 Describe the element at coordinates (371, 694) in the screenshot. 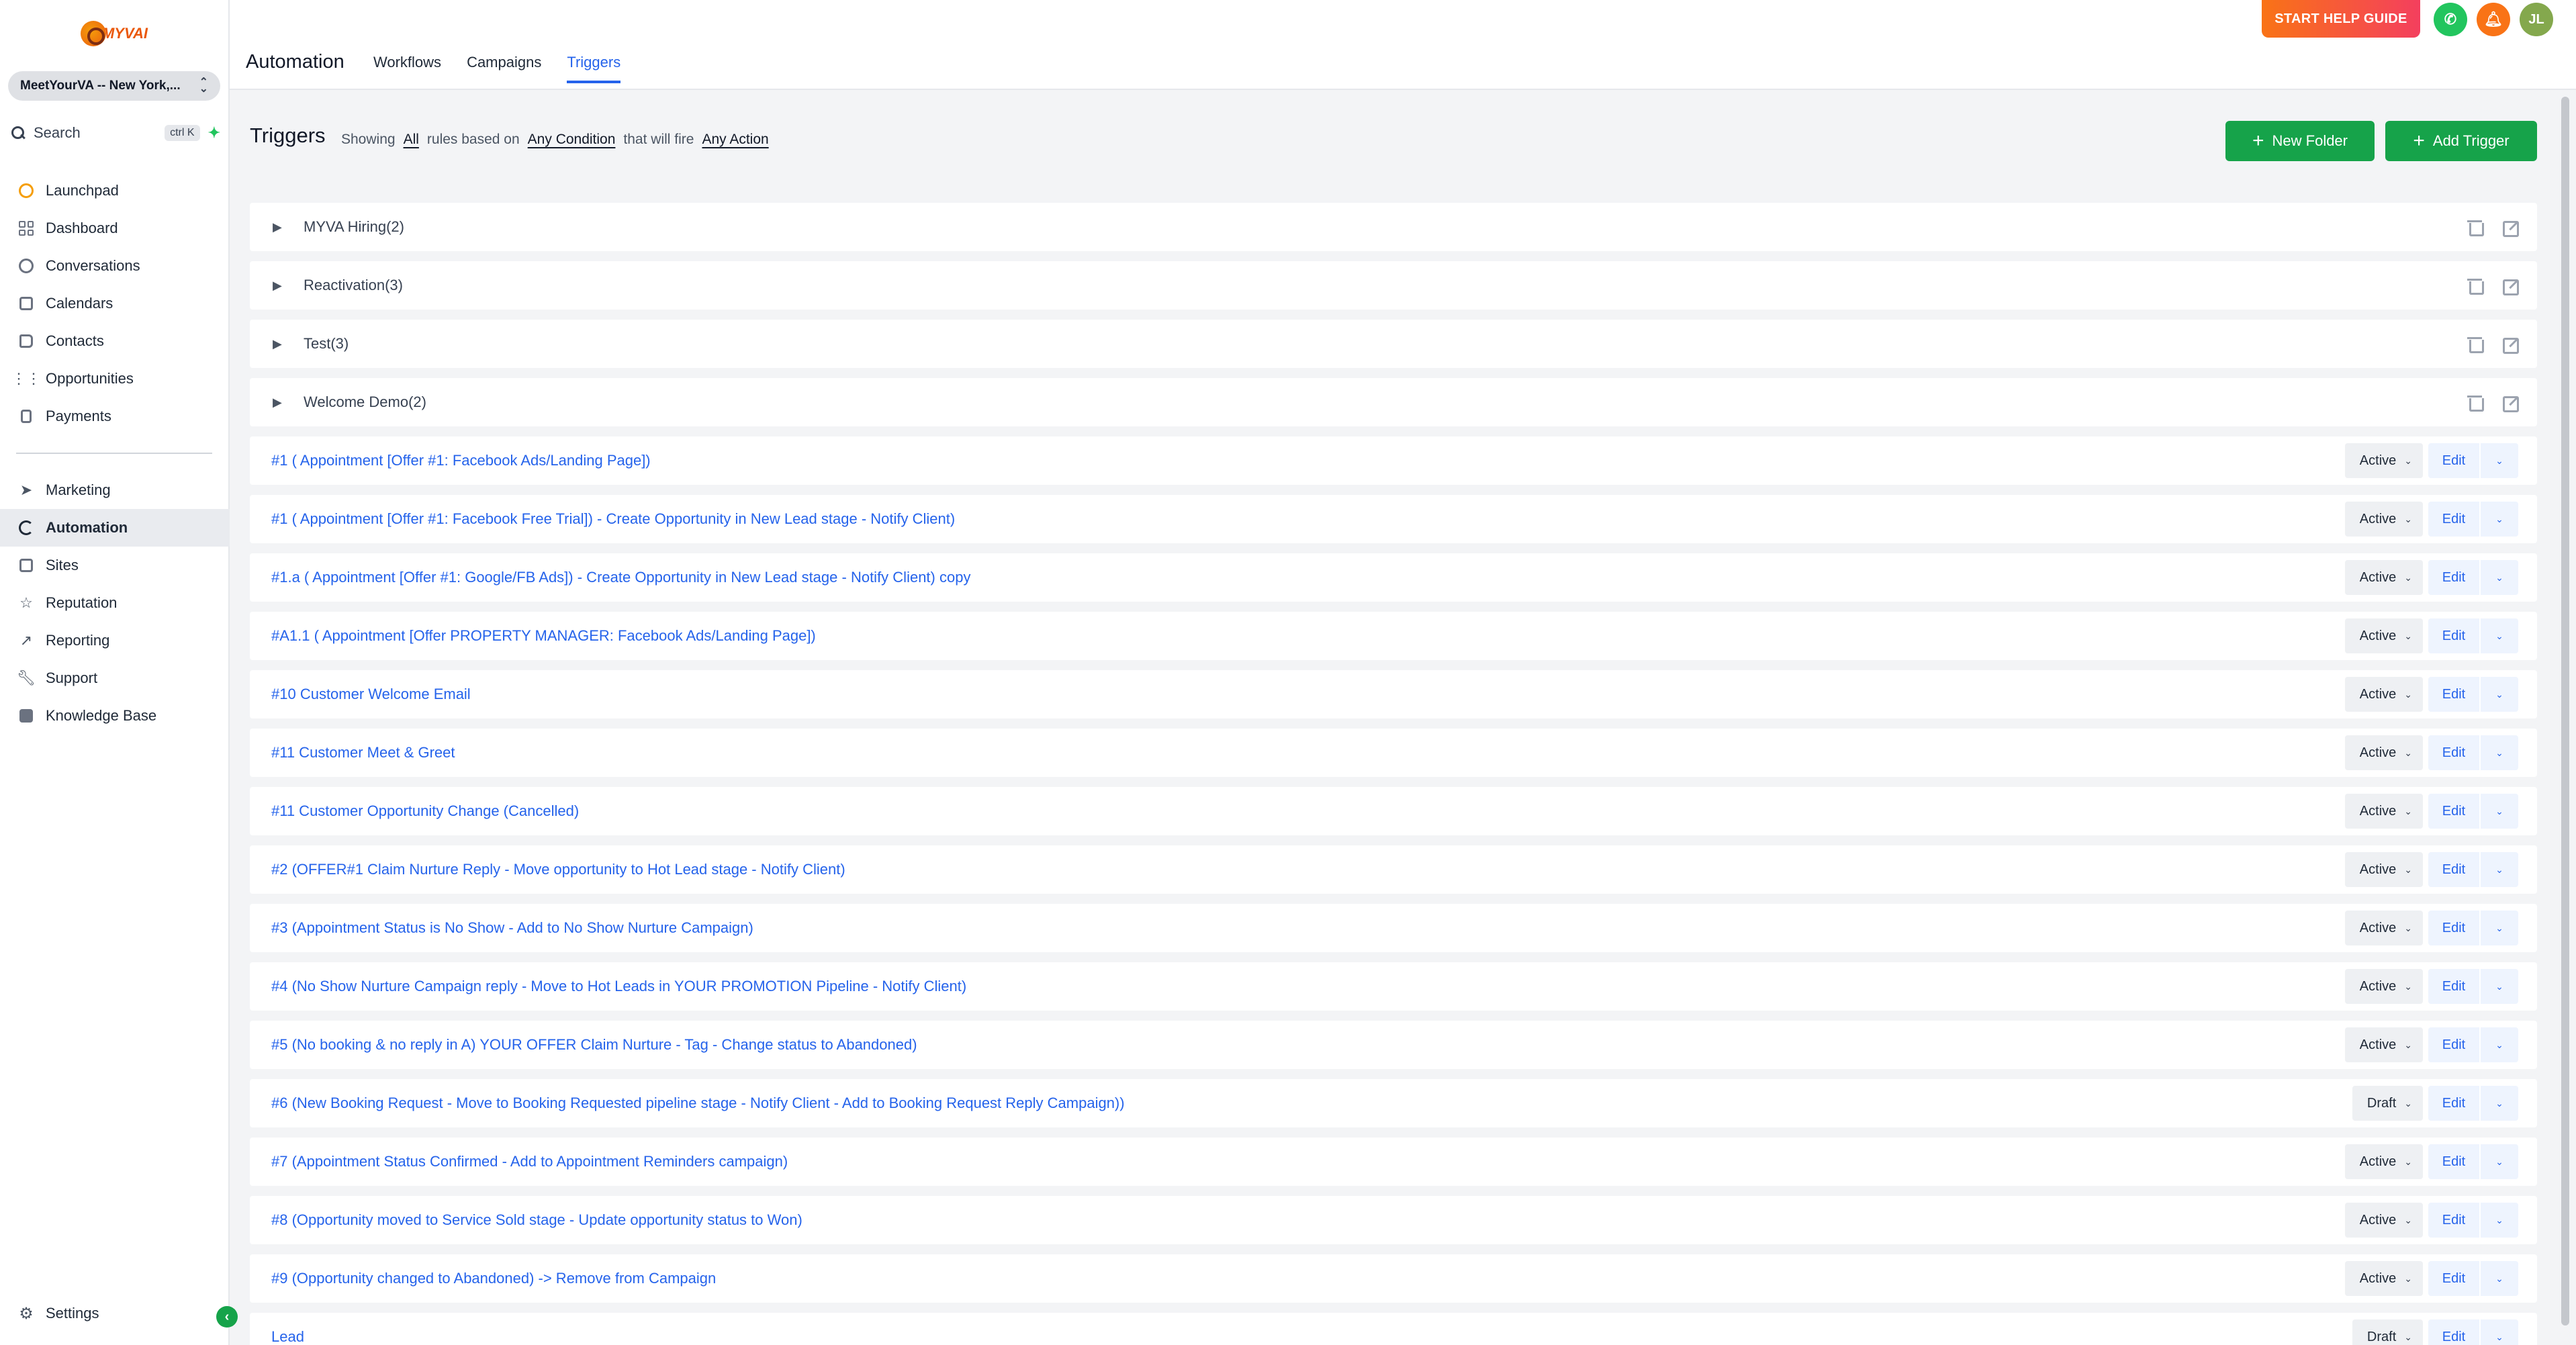

I see `trigger-name-link: #10 Customer Welcome Email` at that location.